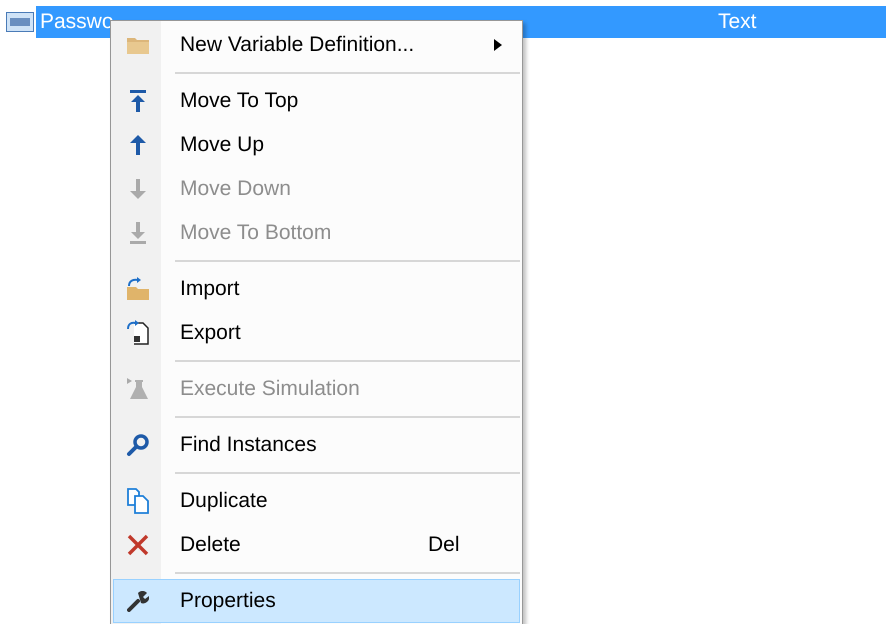 Image resolution: width=886 pixels, height=624 pixels. Describe the element at coordinates (210, 545) in the screenshot. I see `menu-item-label: Delete` at that location.